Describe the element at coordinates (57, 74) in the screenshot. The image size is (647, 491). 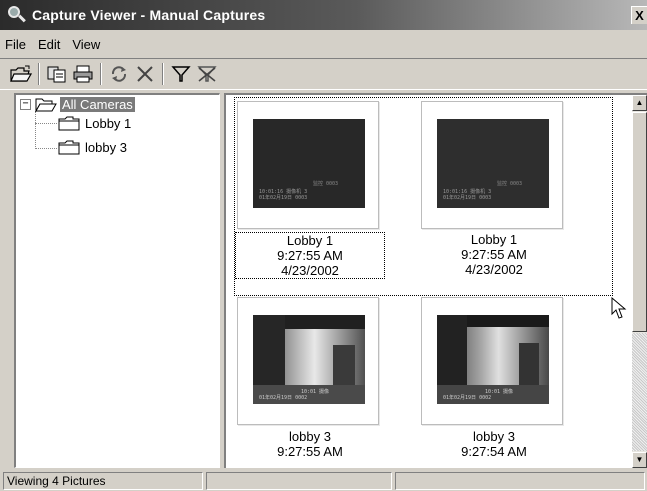
I see `copy-icon` at that location.